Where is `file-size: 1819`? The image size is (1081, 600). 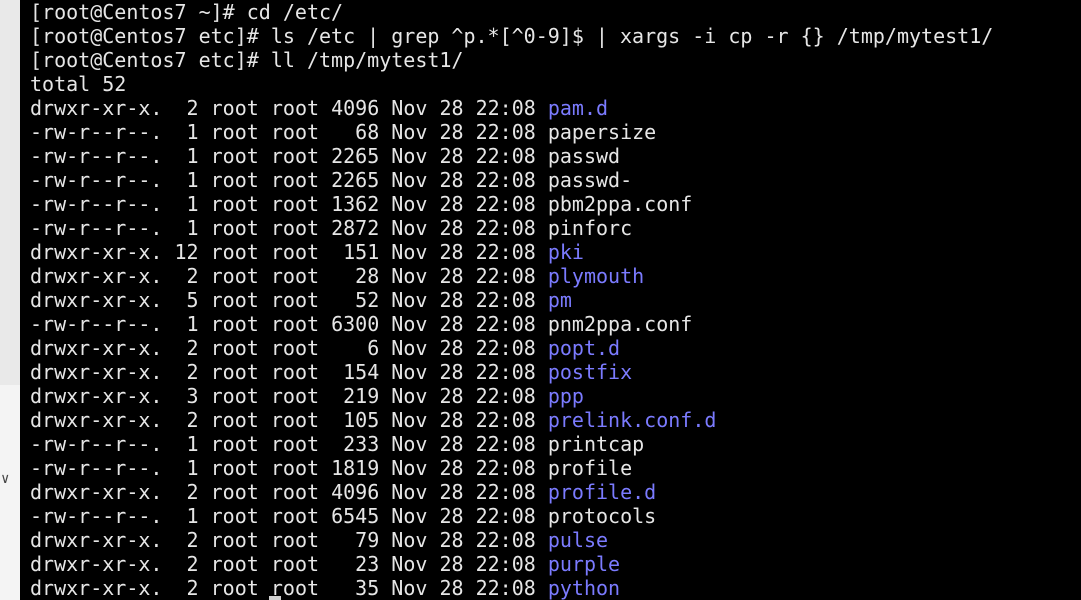 file-size: 1819 is located at coordinates (355, 468).